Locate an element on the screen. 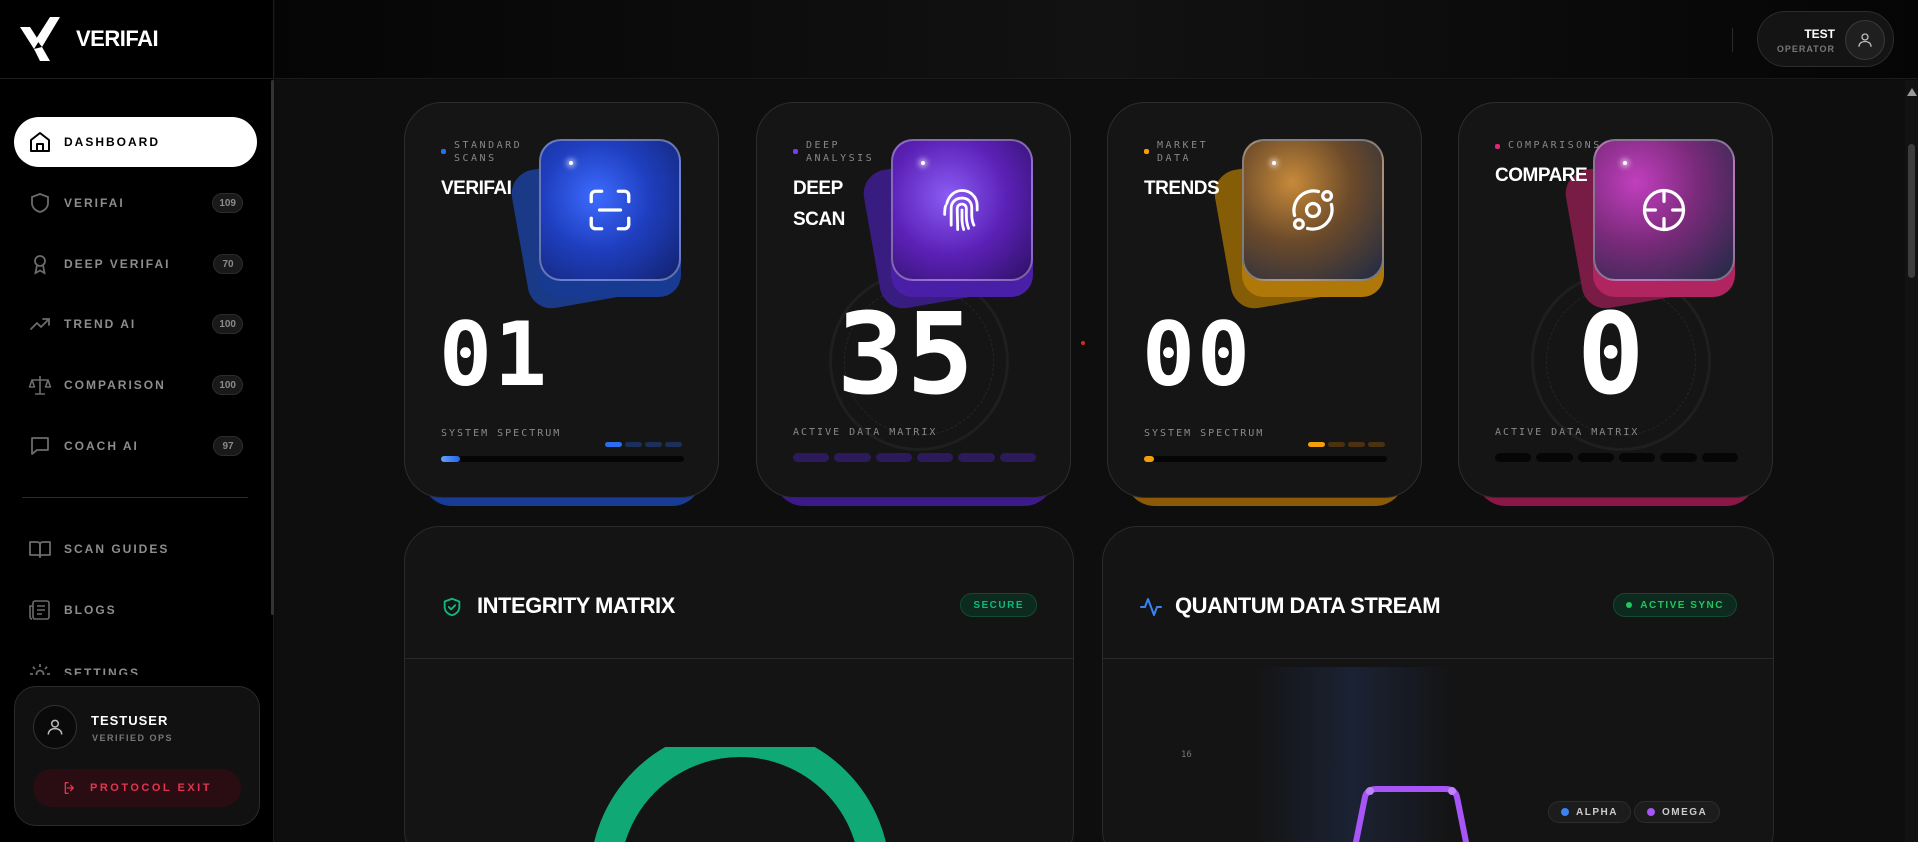 This screenshot has width=1918, height=842. count-badge: 109 is located at coordinates (227, 203).